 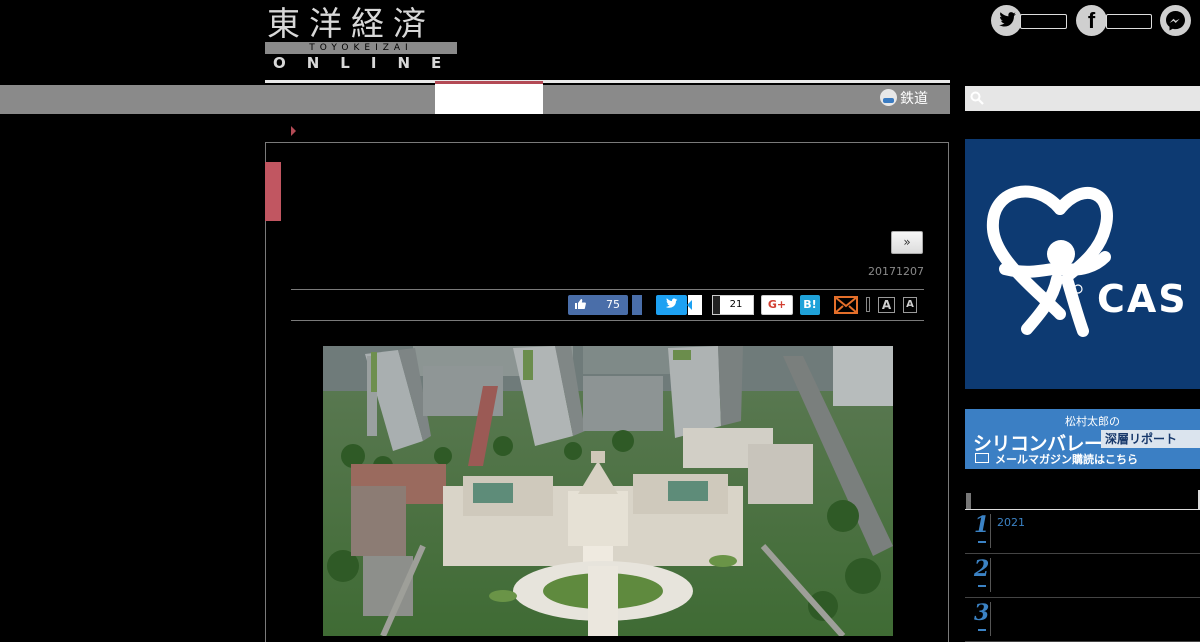 I want to click on pocket-button: 21, so click(x=733, y=305).